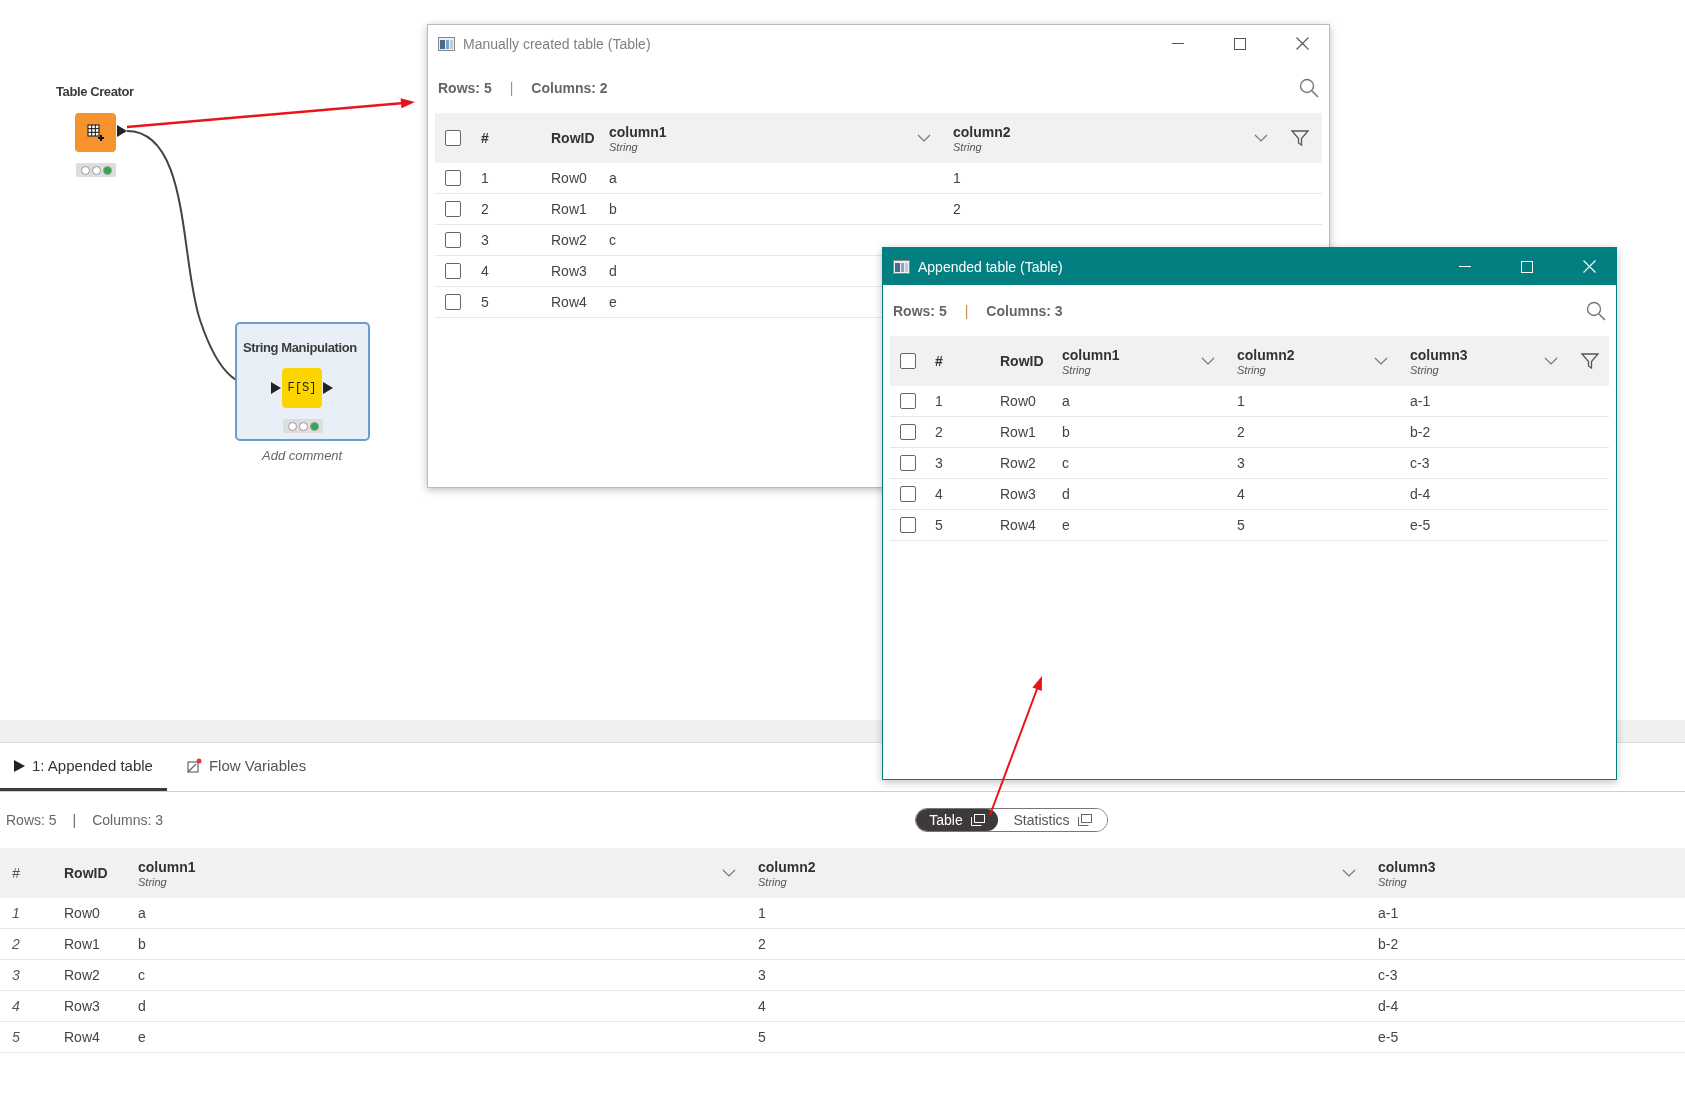  Describe the element at coordinates (19, 765) in the screenshot. I see `triangle-icon` at that location.